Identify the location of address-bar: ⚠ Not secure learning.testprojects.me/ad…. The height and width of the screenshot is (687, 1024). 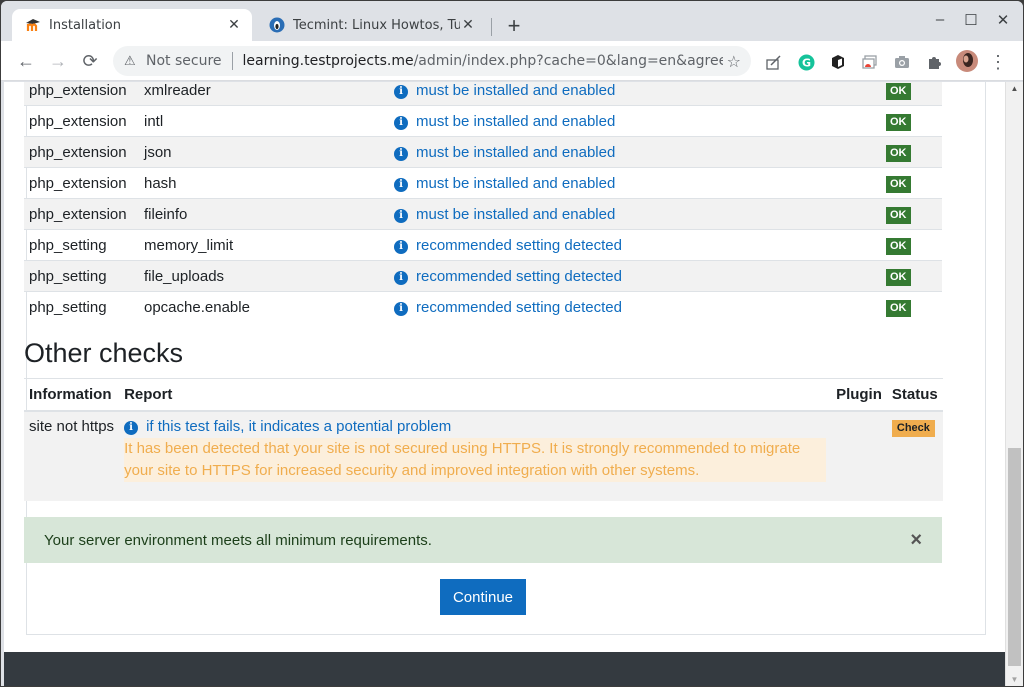
(432, 61).